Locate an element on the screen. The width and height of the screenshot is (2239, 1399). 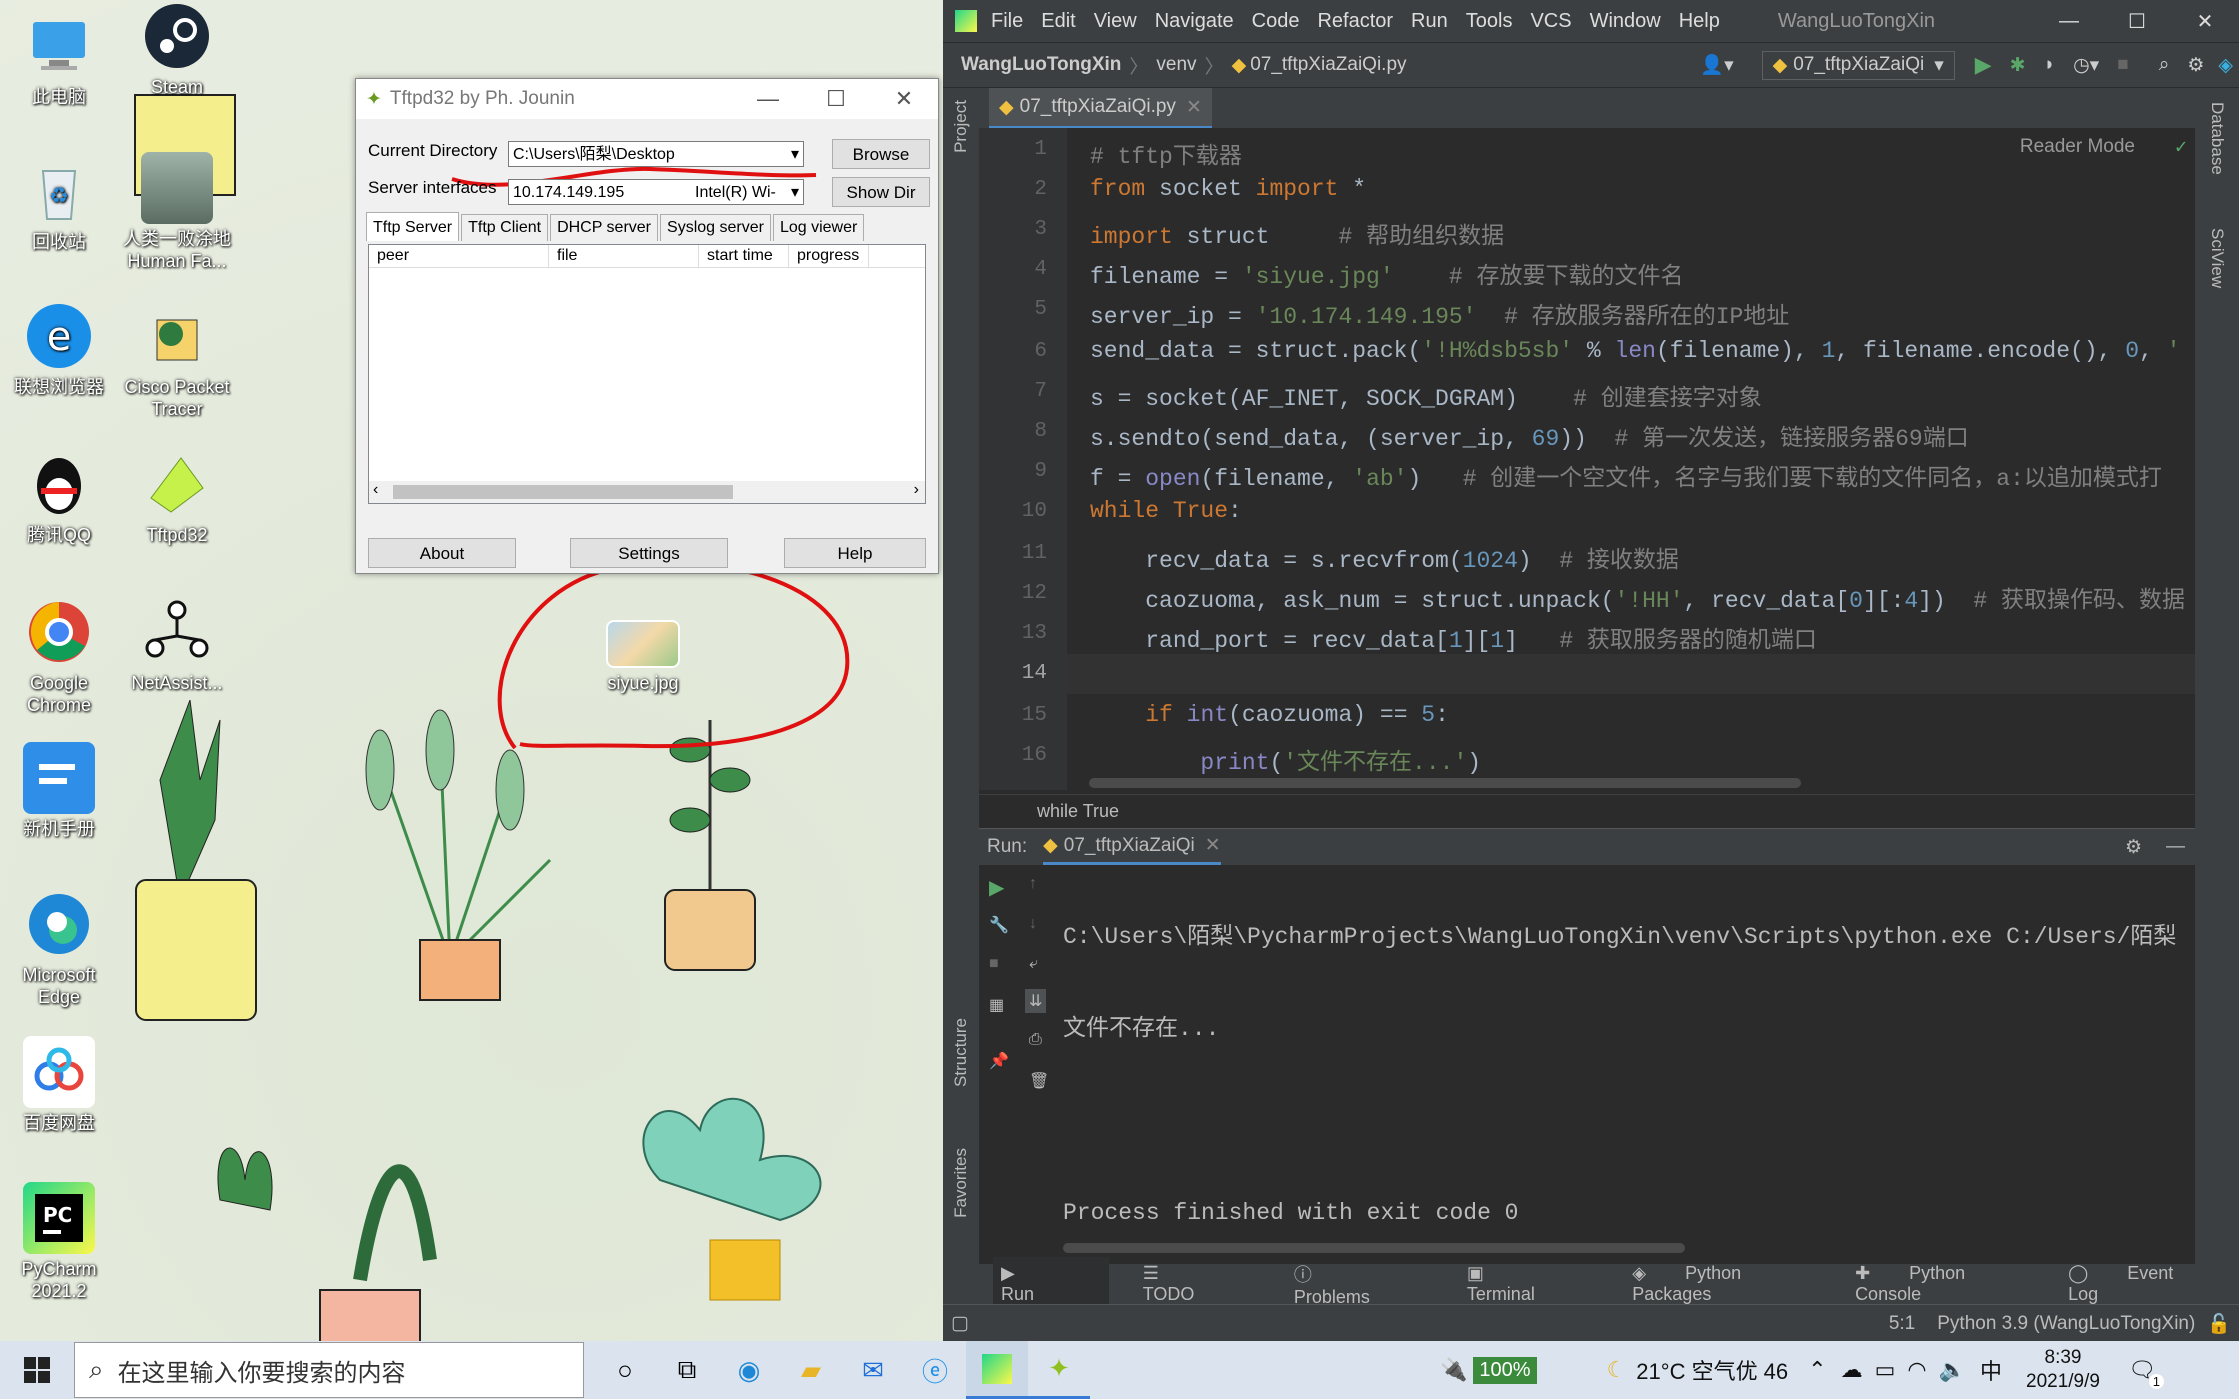
settings-button: Settings is located at coordinates (649, 553).